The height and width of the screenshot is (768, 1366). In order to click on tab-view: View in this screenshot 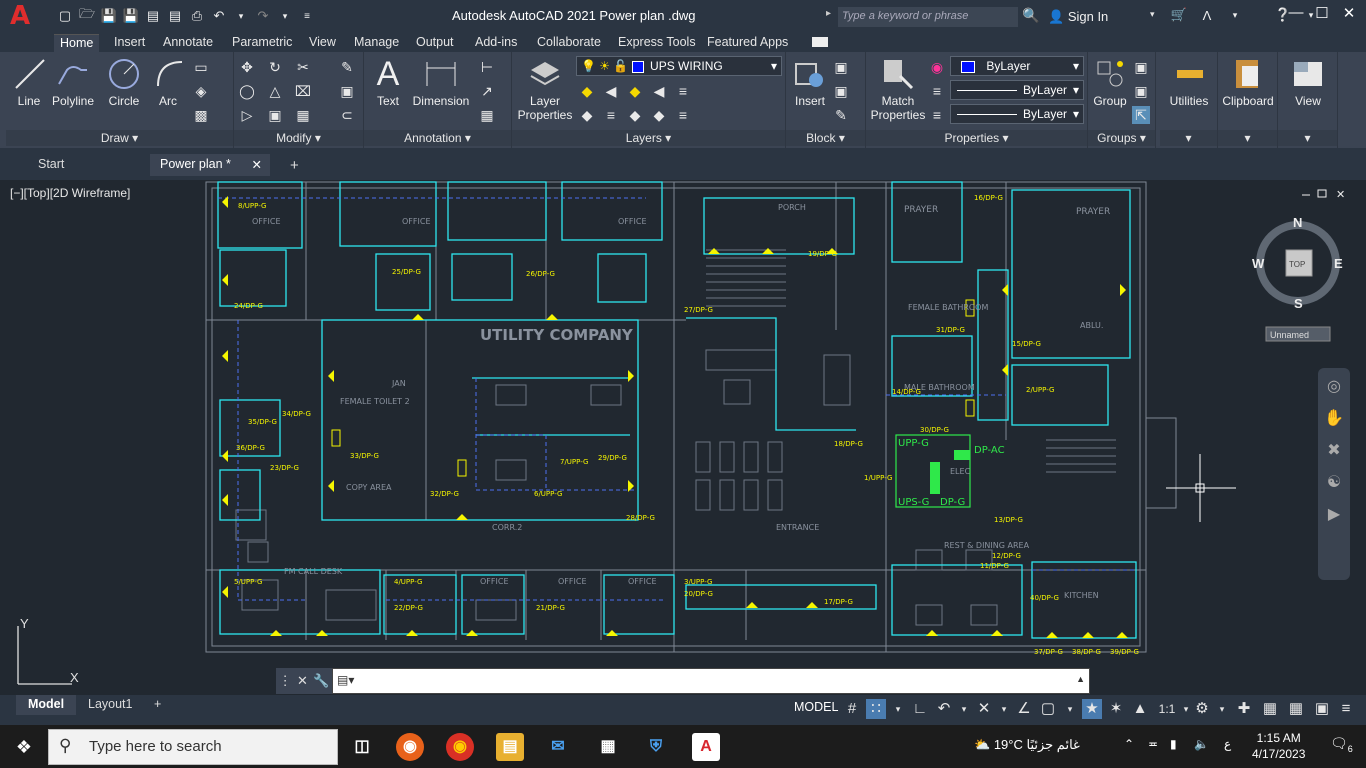, I will do `click(322, 43)`.